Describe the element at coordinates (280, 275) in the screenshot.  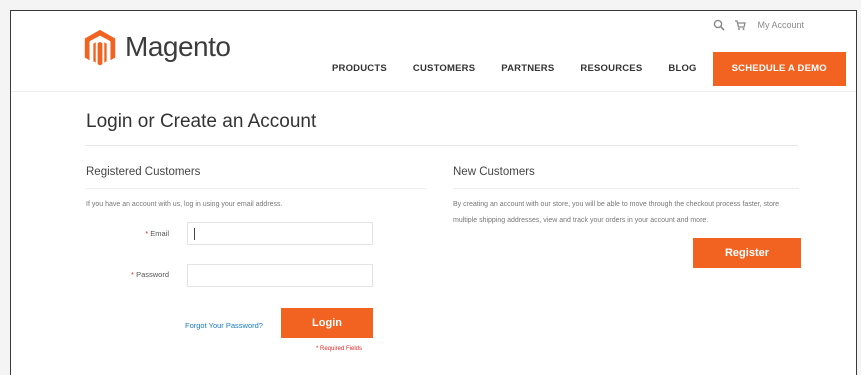
I see `password-field` at that location.